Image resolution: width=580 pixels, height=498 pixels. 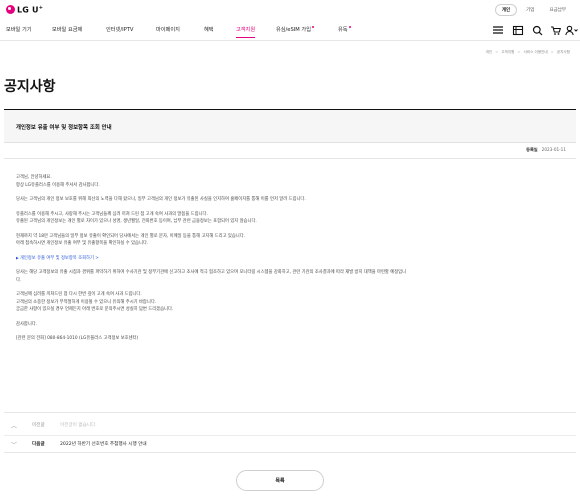 I want to click on list-button: 목록, so click(x=280, y=480).